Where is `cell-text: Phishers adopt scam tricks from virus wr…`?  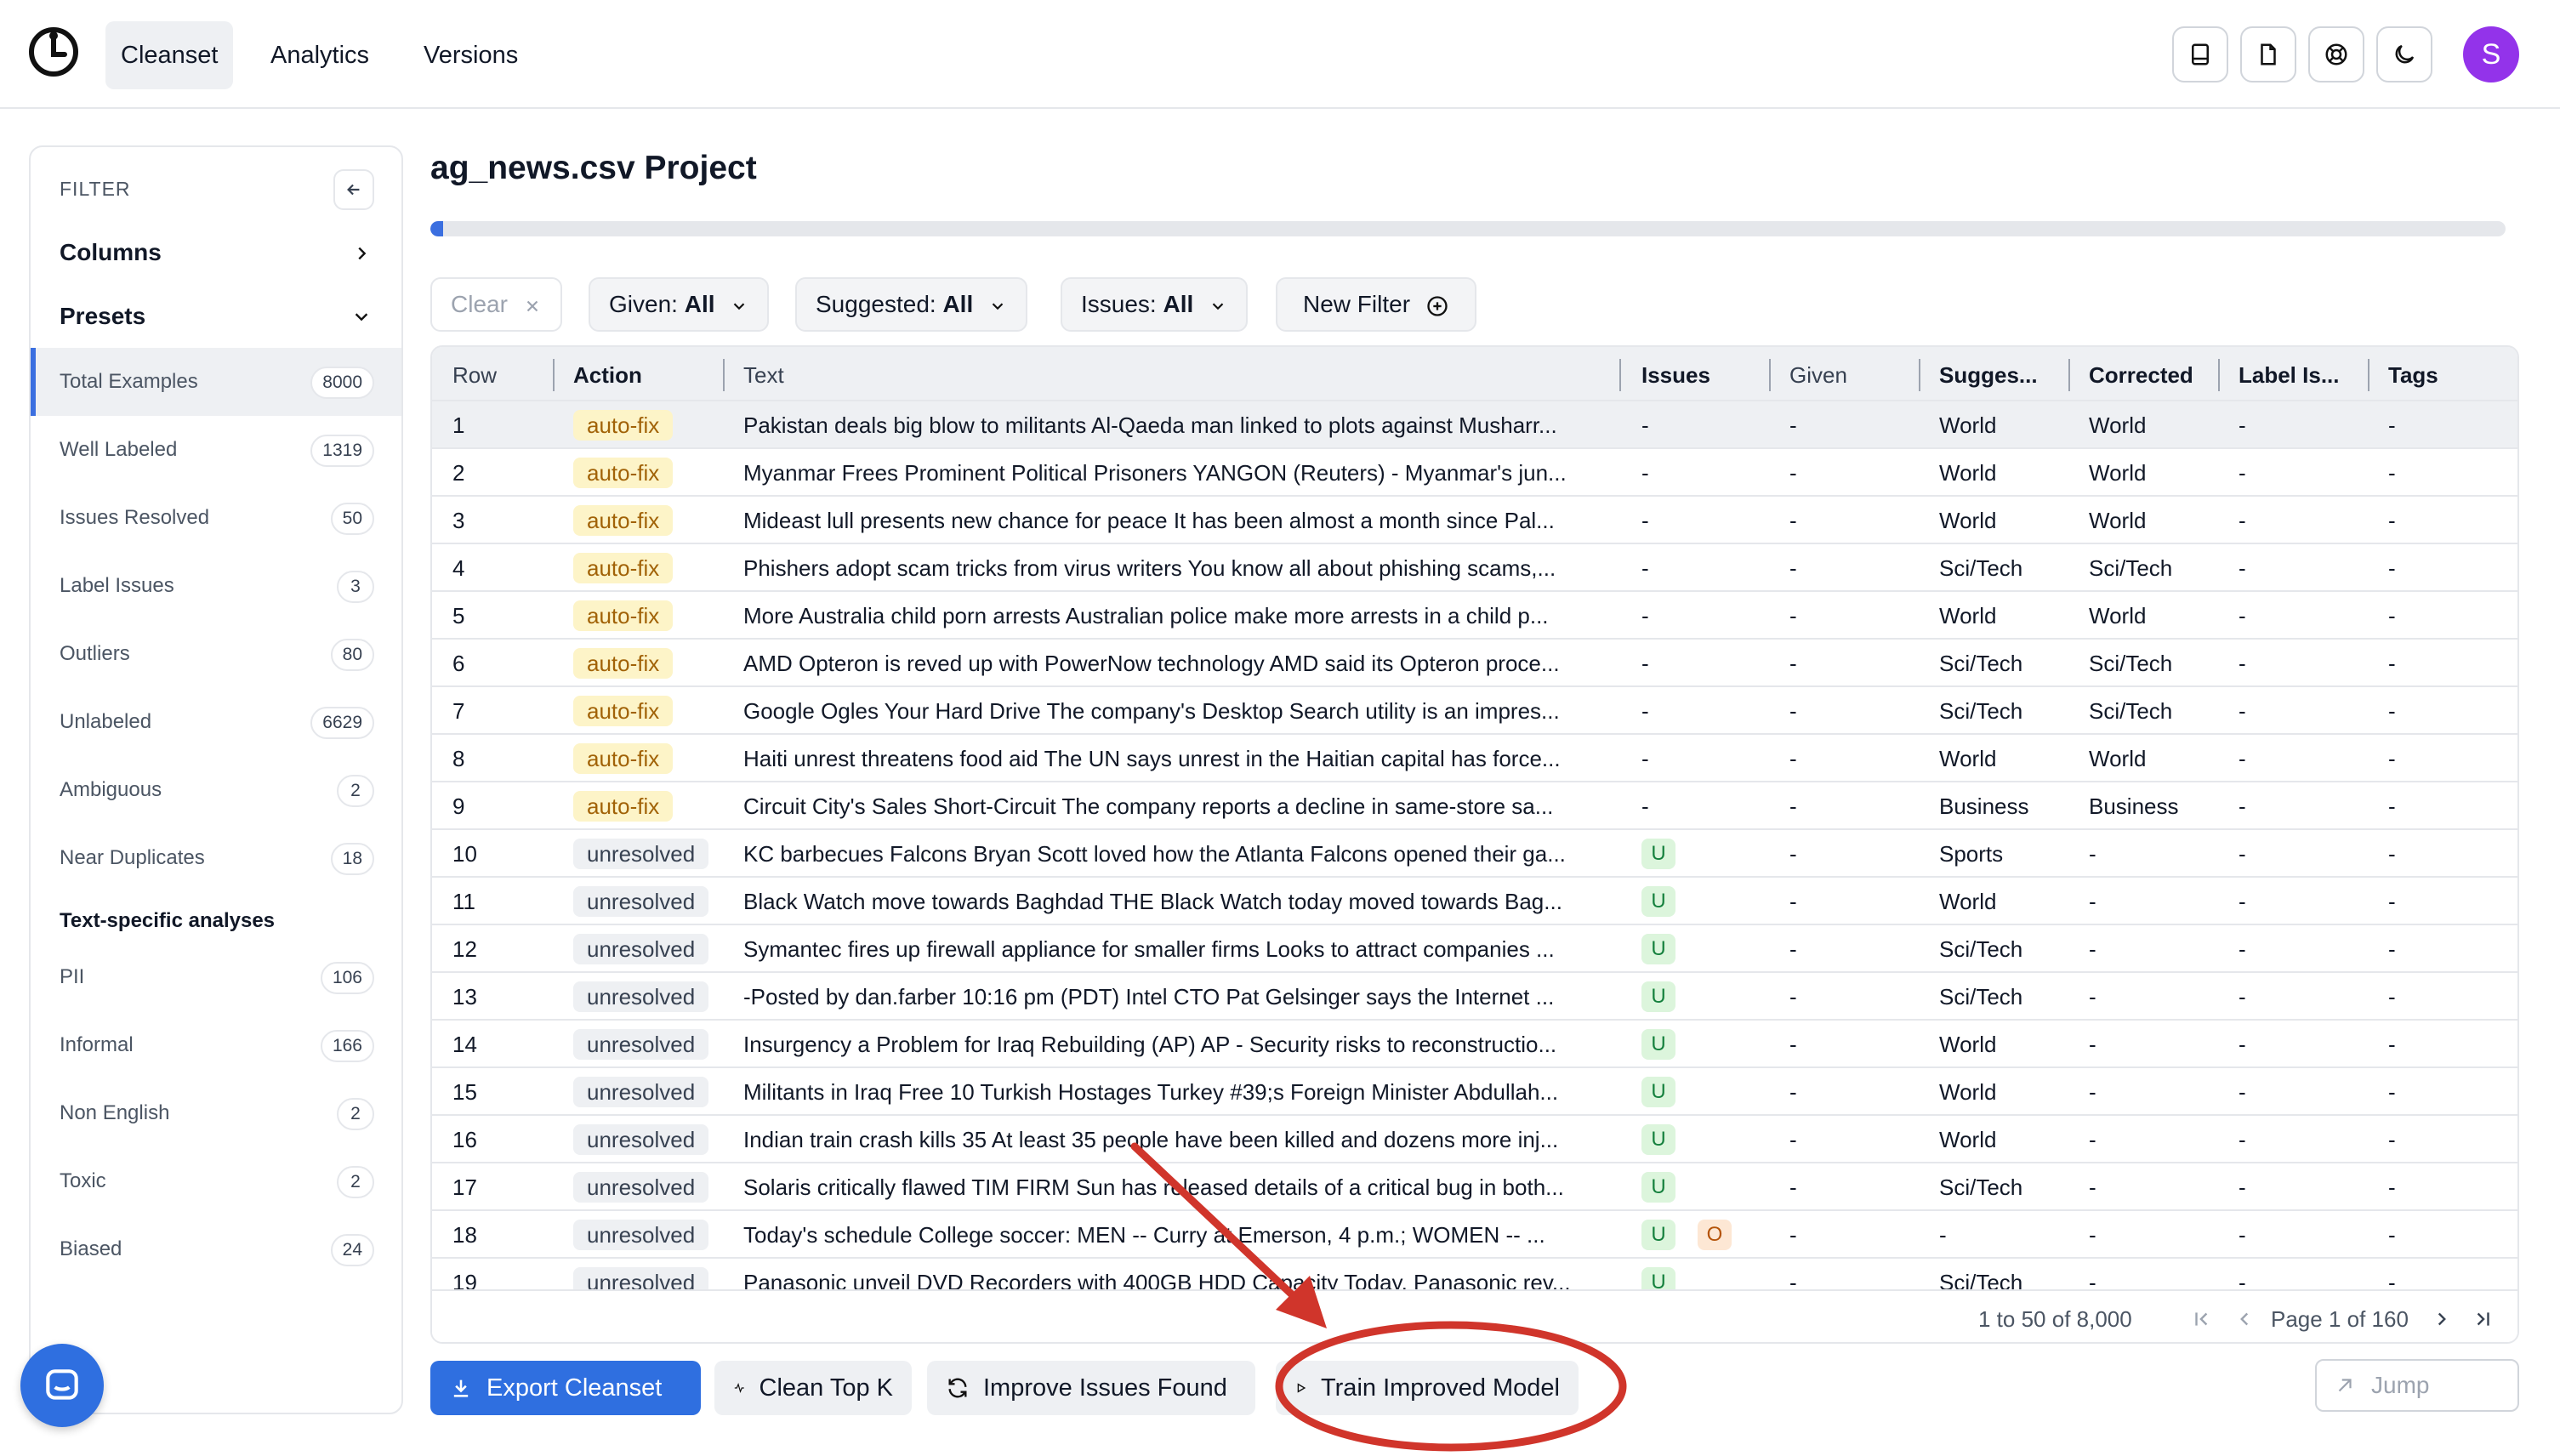 cell-text: Phishers adopt scam tricks from virus wr… is located at coordinates (1149, 568).